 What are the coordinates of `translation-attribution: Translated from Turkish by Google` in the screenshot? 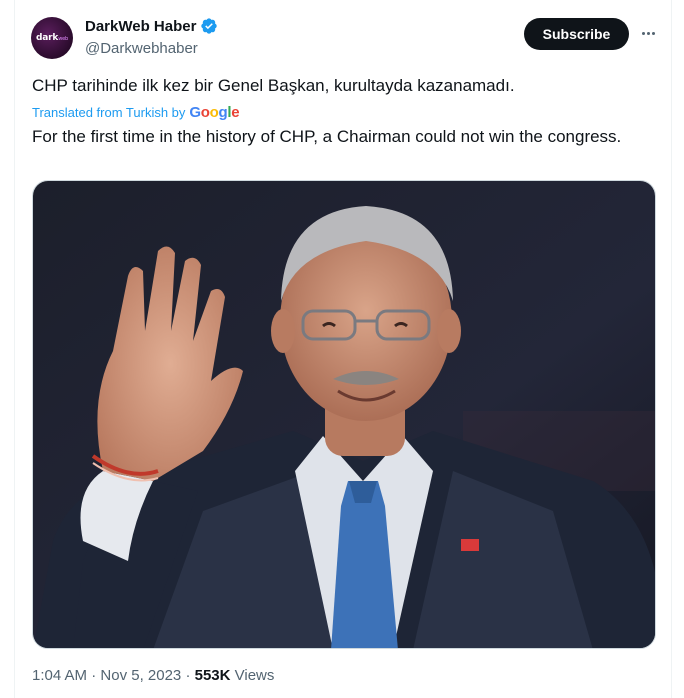 It's located at (136, 112).